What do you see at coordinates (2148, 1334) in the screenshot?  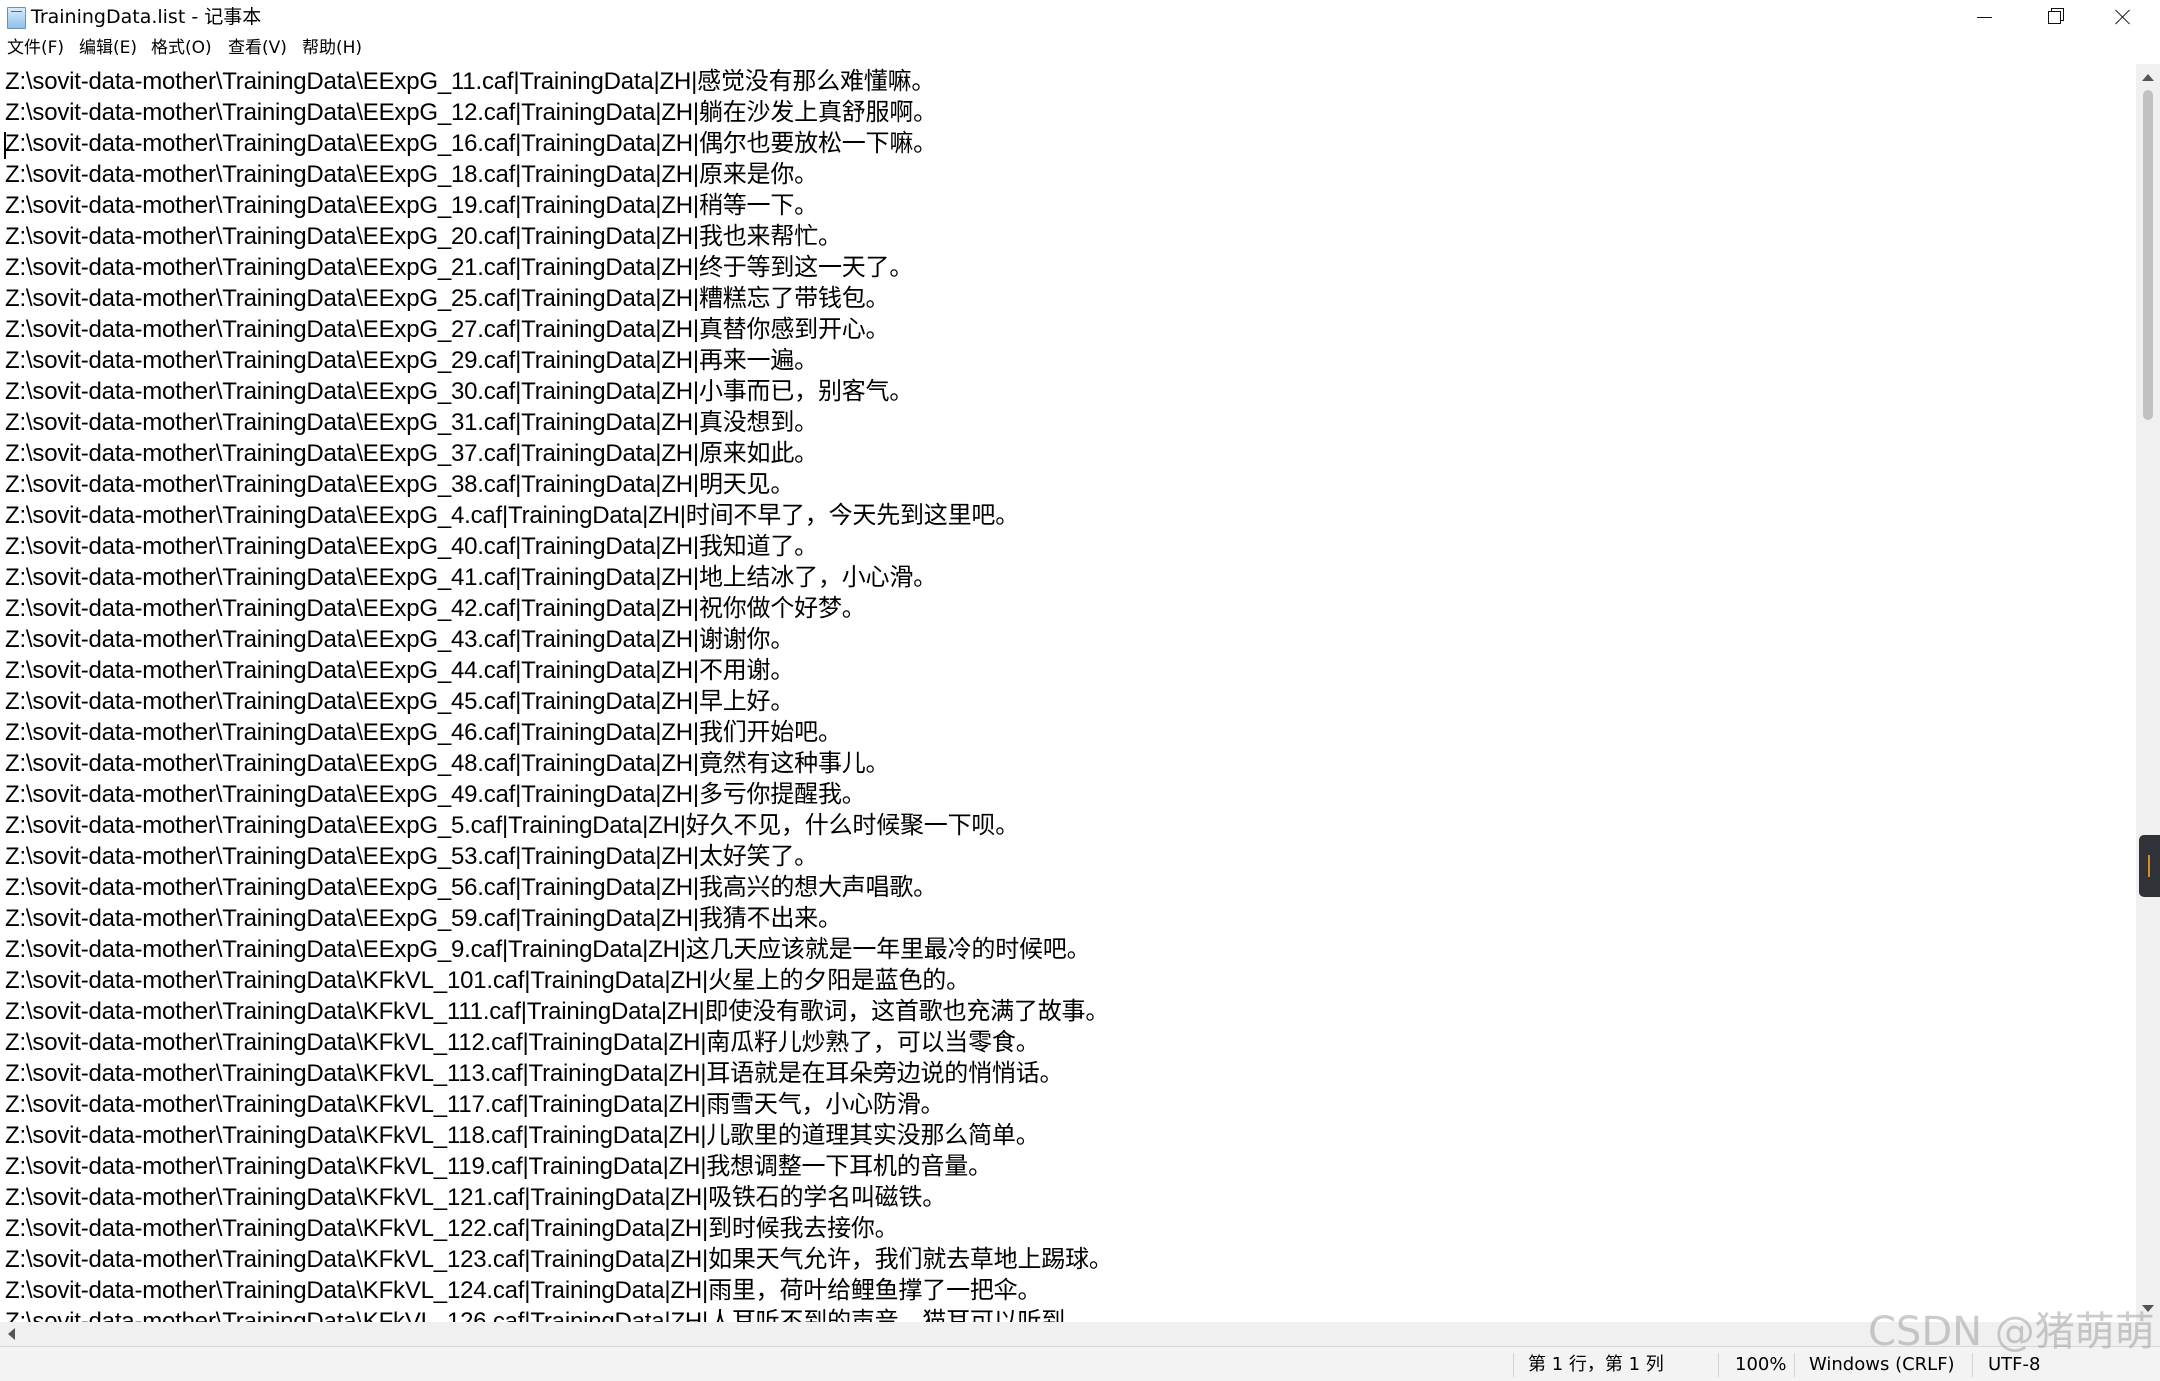 I see `scroll-corner` at bounding box center [2148, 1334].